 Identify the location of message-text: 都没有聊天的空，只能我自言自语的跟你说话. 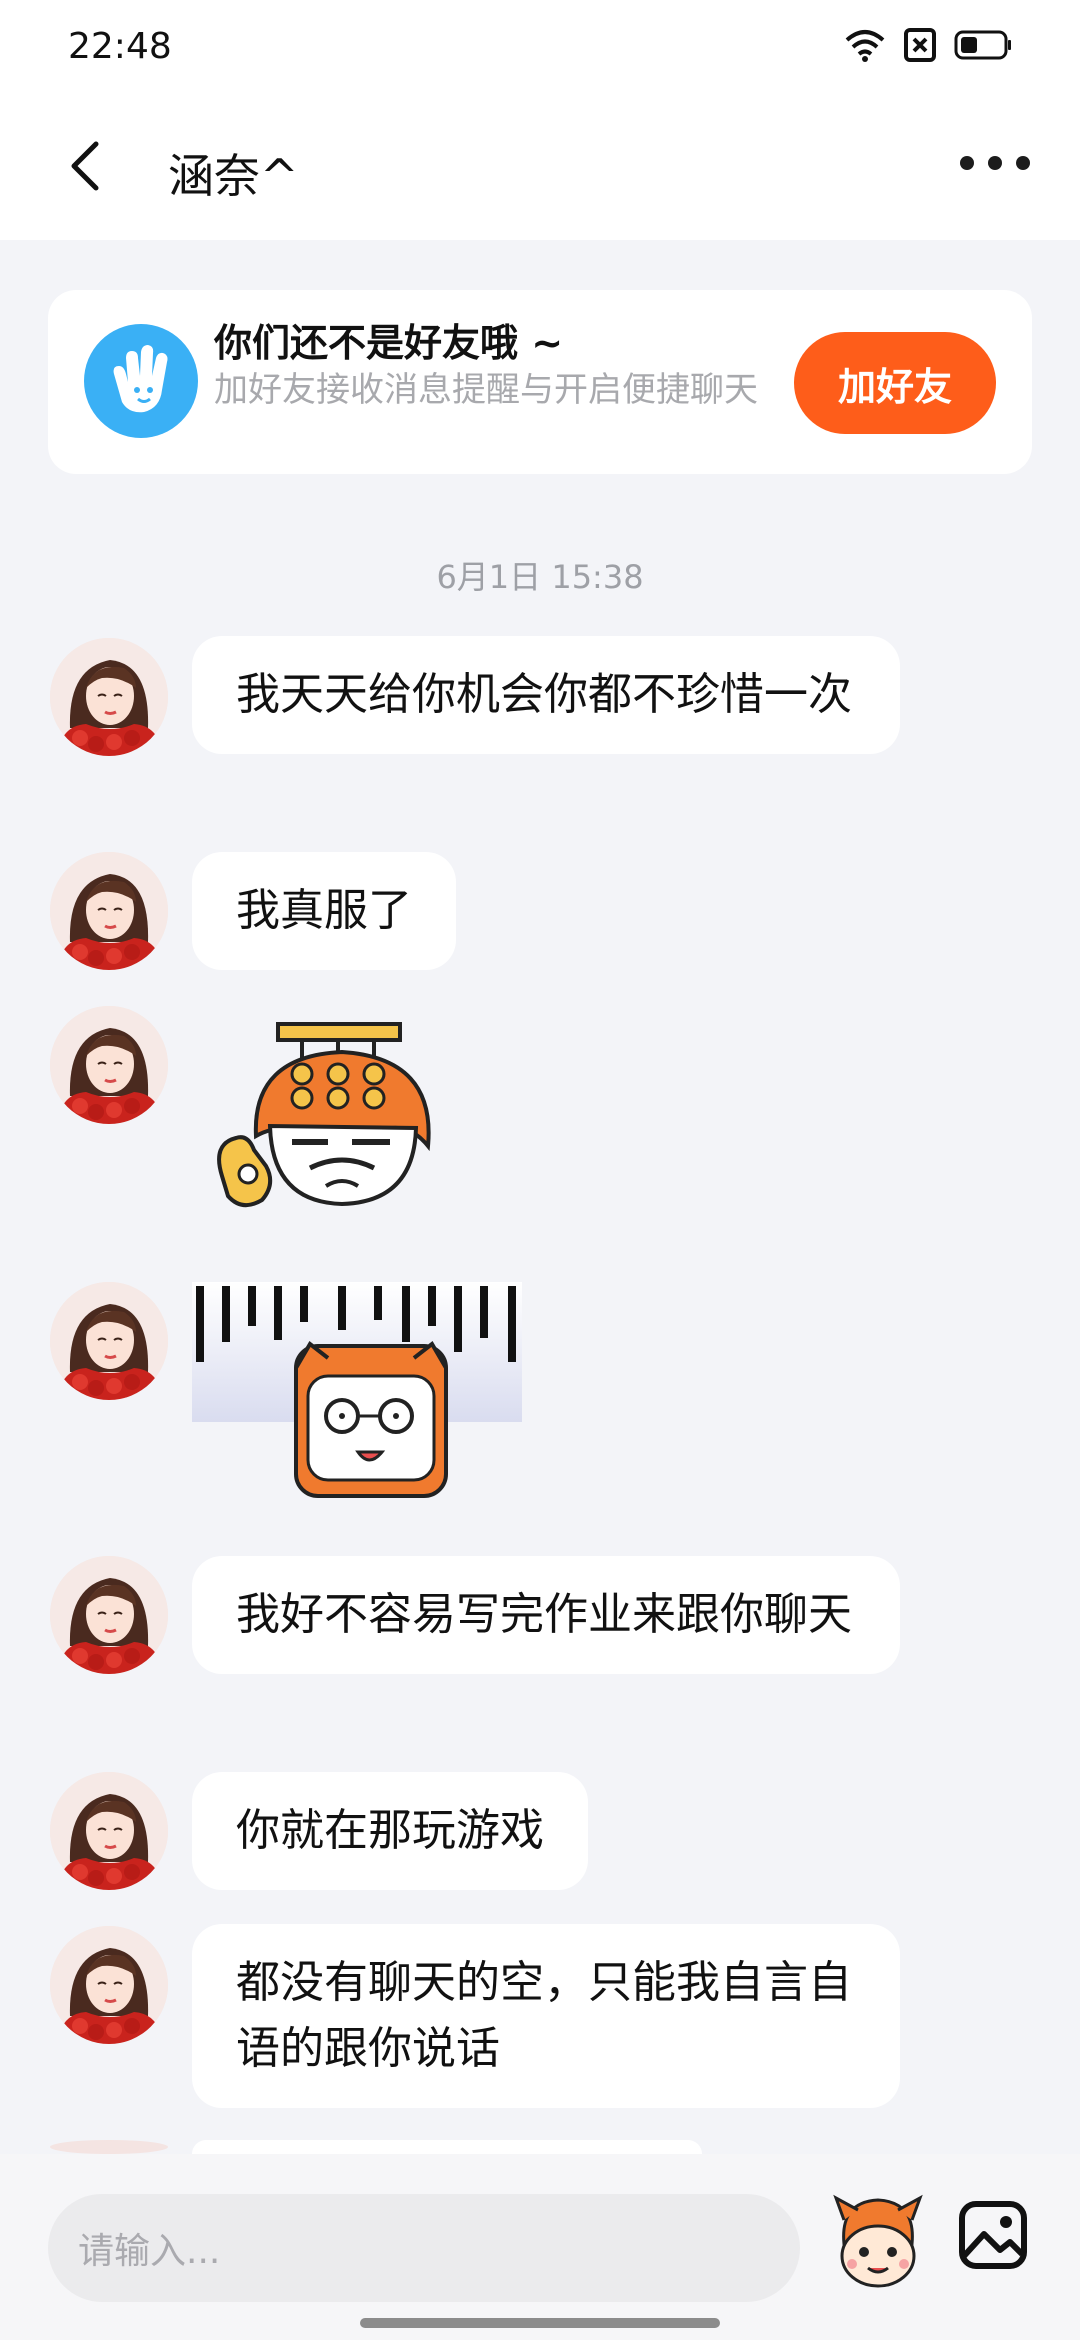
(544, 2015).